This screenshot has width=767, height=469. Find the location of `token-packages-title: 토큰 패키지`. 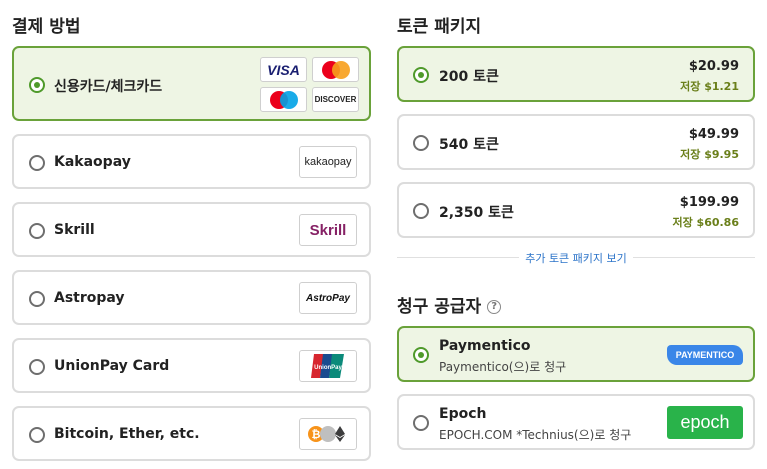

token-packages-title: 토큰 패키지 is located at coordinates (439, 27).